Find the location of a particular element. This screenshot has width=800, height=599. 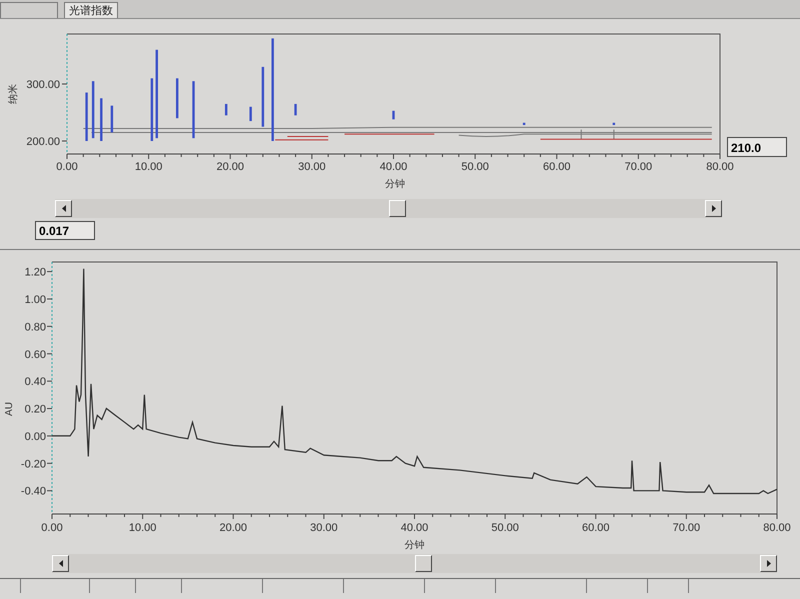

tab: 光谱指数 is located at coordinates (91, 10).